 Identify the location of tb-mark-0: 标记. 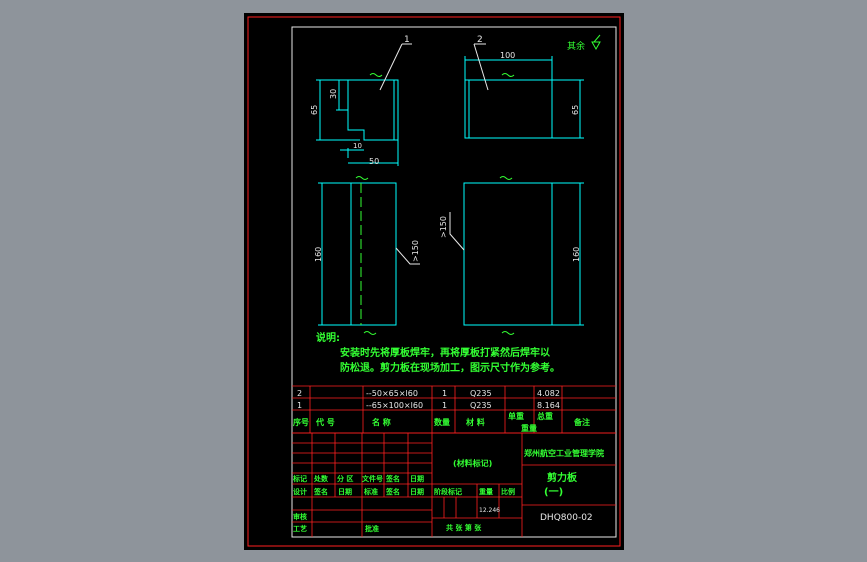
(299, 478).